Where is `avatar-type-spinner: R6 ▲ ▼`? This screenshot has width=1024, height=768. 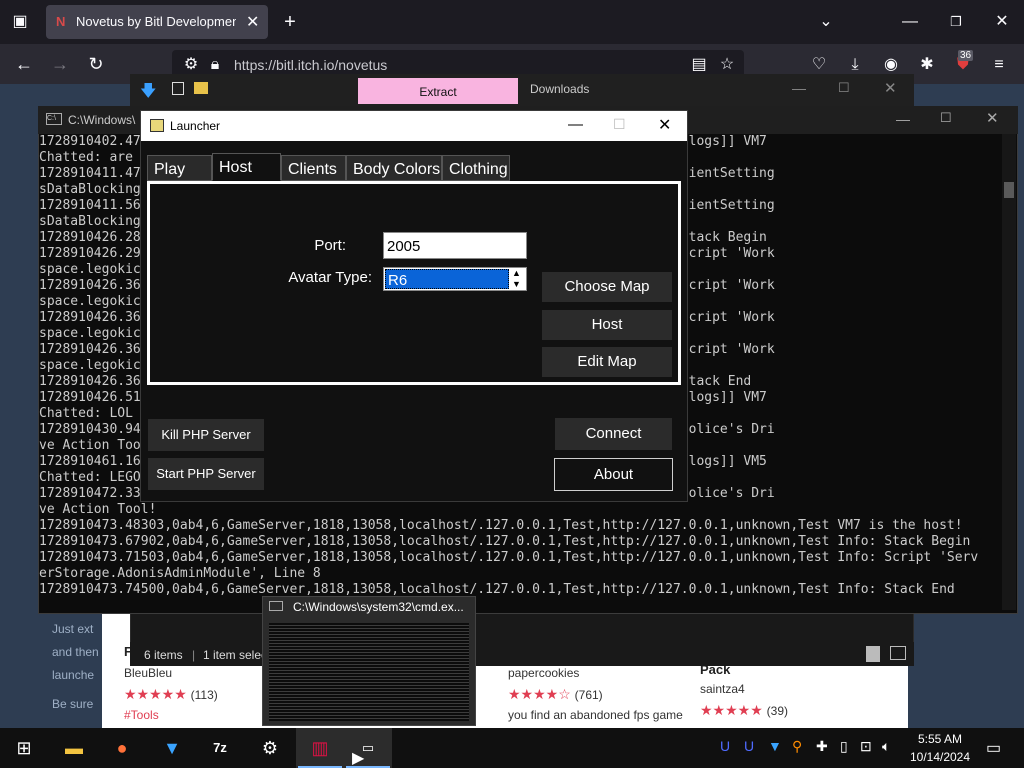 avatar-type-spinner: R6 ▲ ▼ is located at coordinates (455, 279).